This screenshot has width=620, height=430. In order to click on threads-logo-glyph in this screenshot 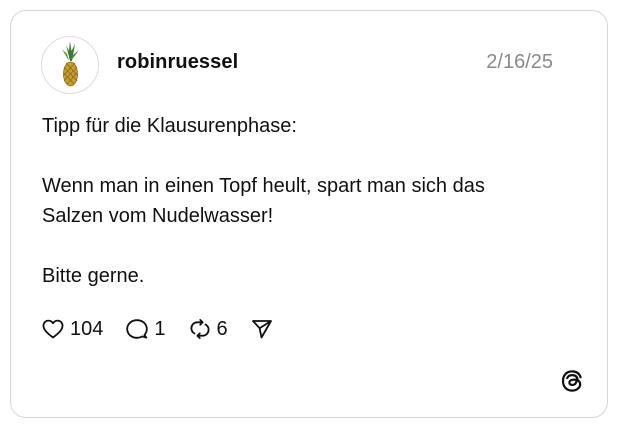, I will do `click(571, 381)`.